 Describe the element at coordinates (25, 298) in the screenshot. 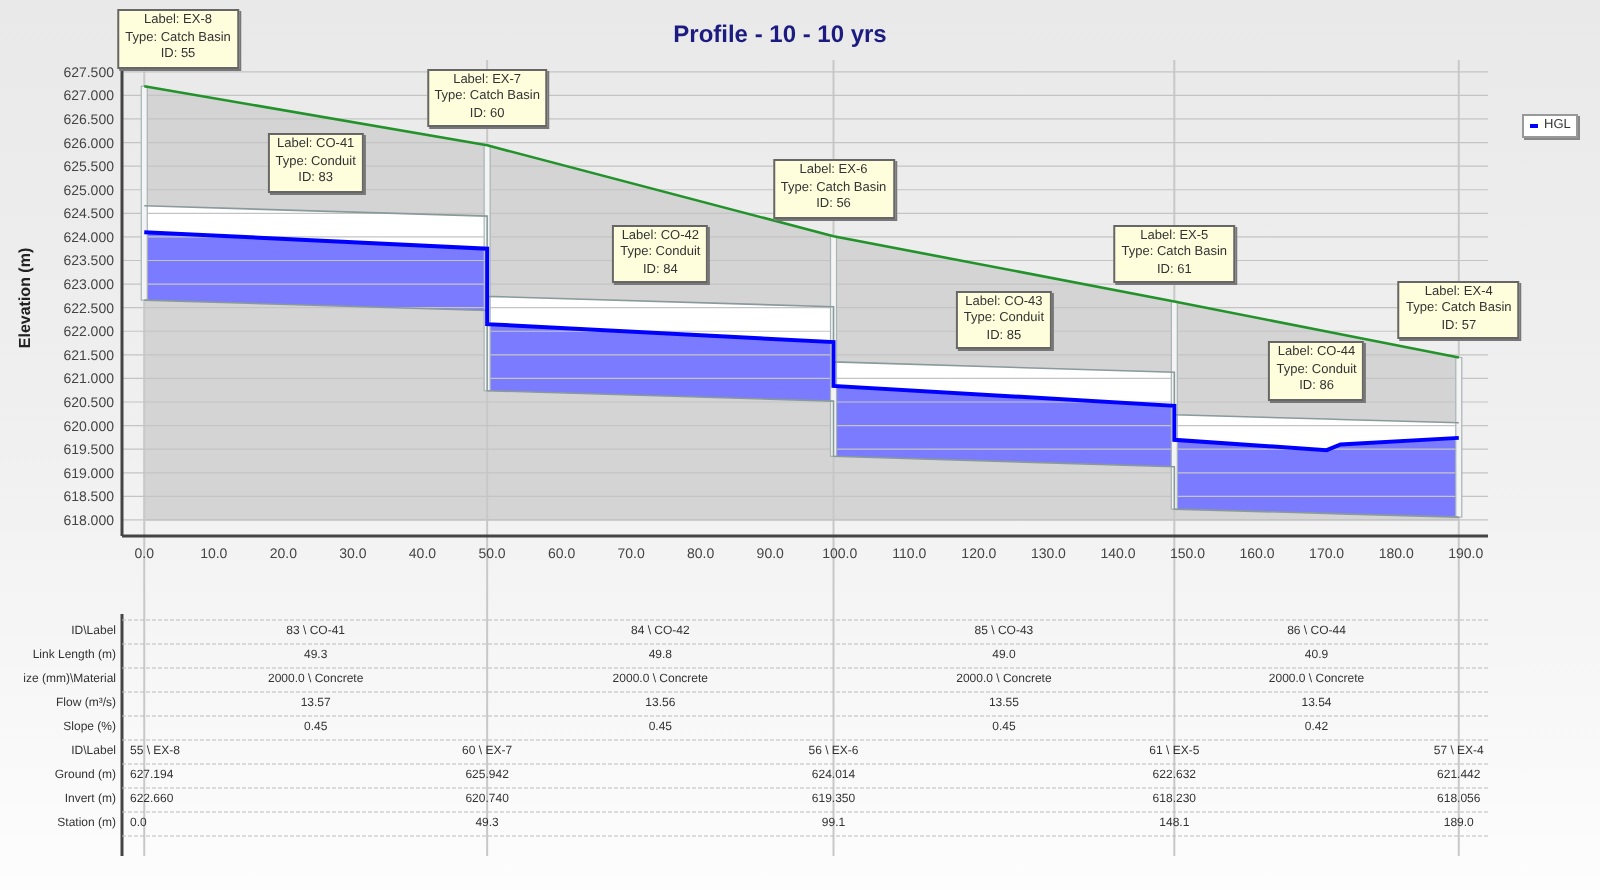

I see `axis-title: Elevation (m)` at that location.